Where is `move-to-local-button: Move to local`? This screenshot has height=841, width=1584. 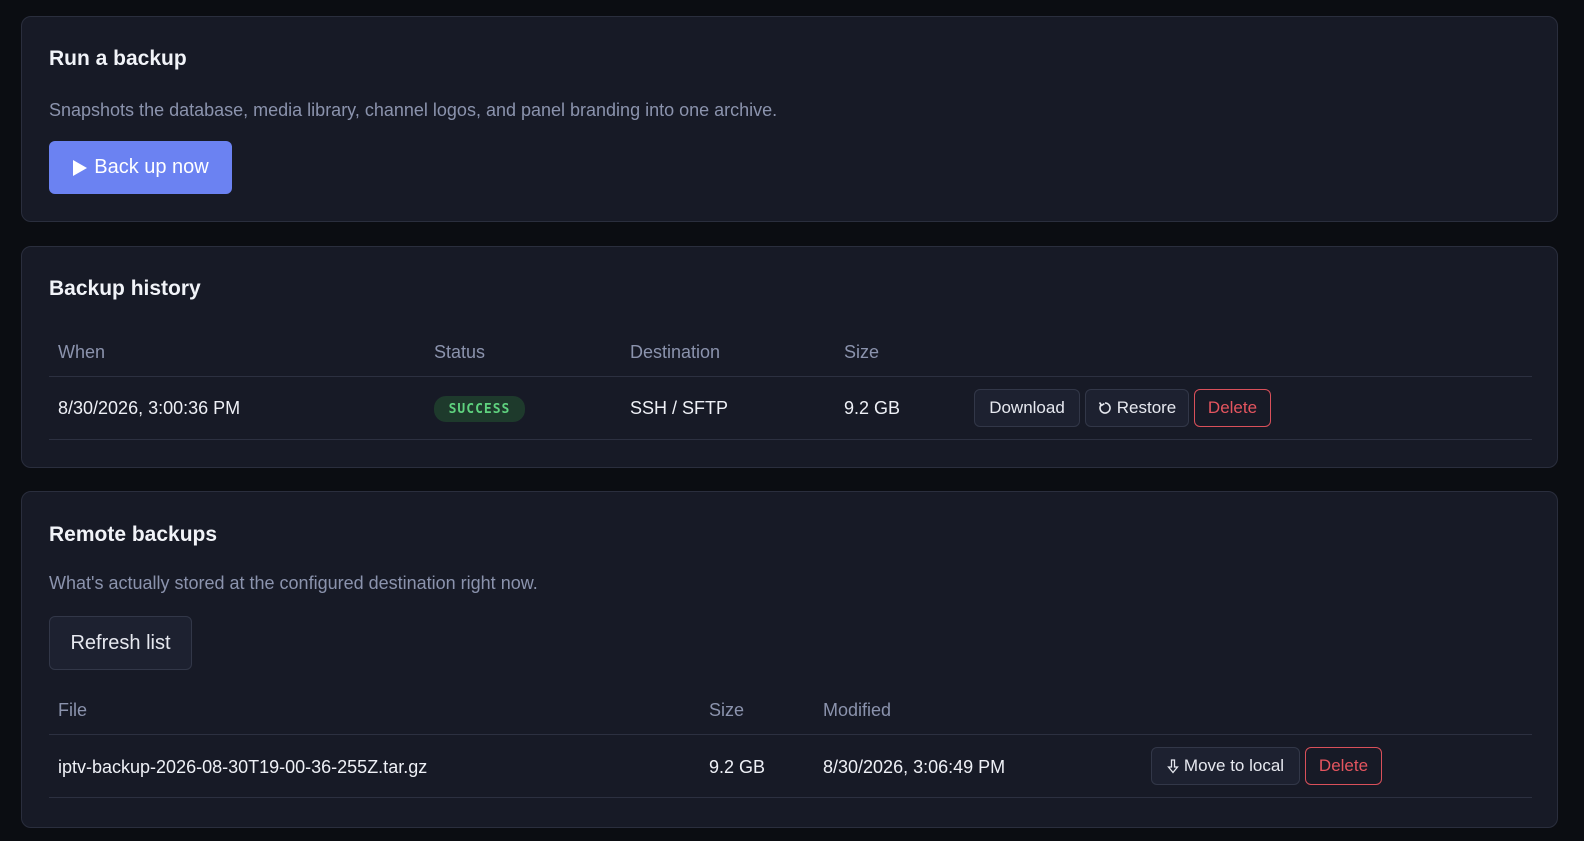 move-to-local-button: Move to local is located at coordinates (1225, 766).